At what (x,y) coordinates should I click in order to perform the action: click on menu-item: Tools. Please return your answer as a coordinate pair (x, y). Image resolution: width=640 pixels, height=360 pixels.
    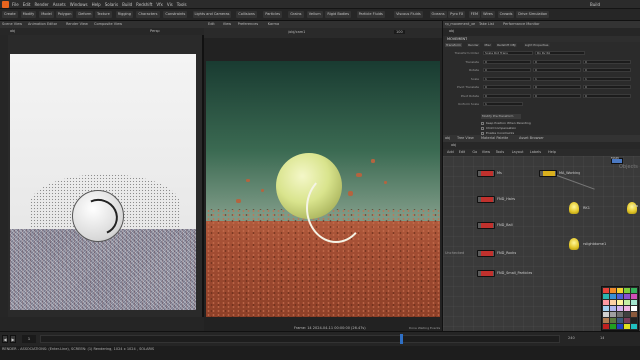
    Looking at the image, I should click on (182, 4).